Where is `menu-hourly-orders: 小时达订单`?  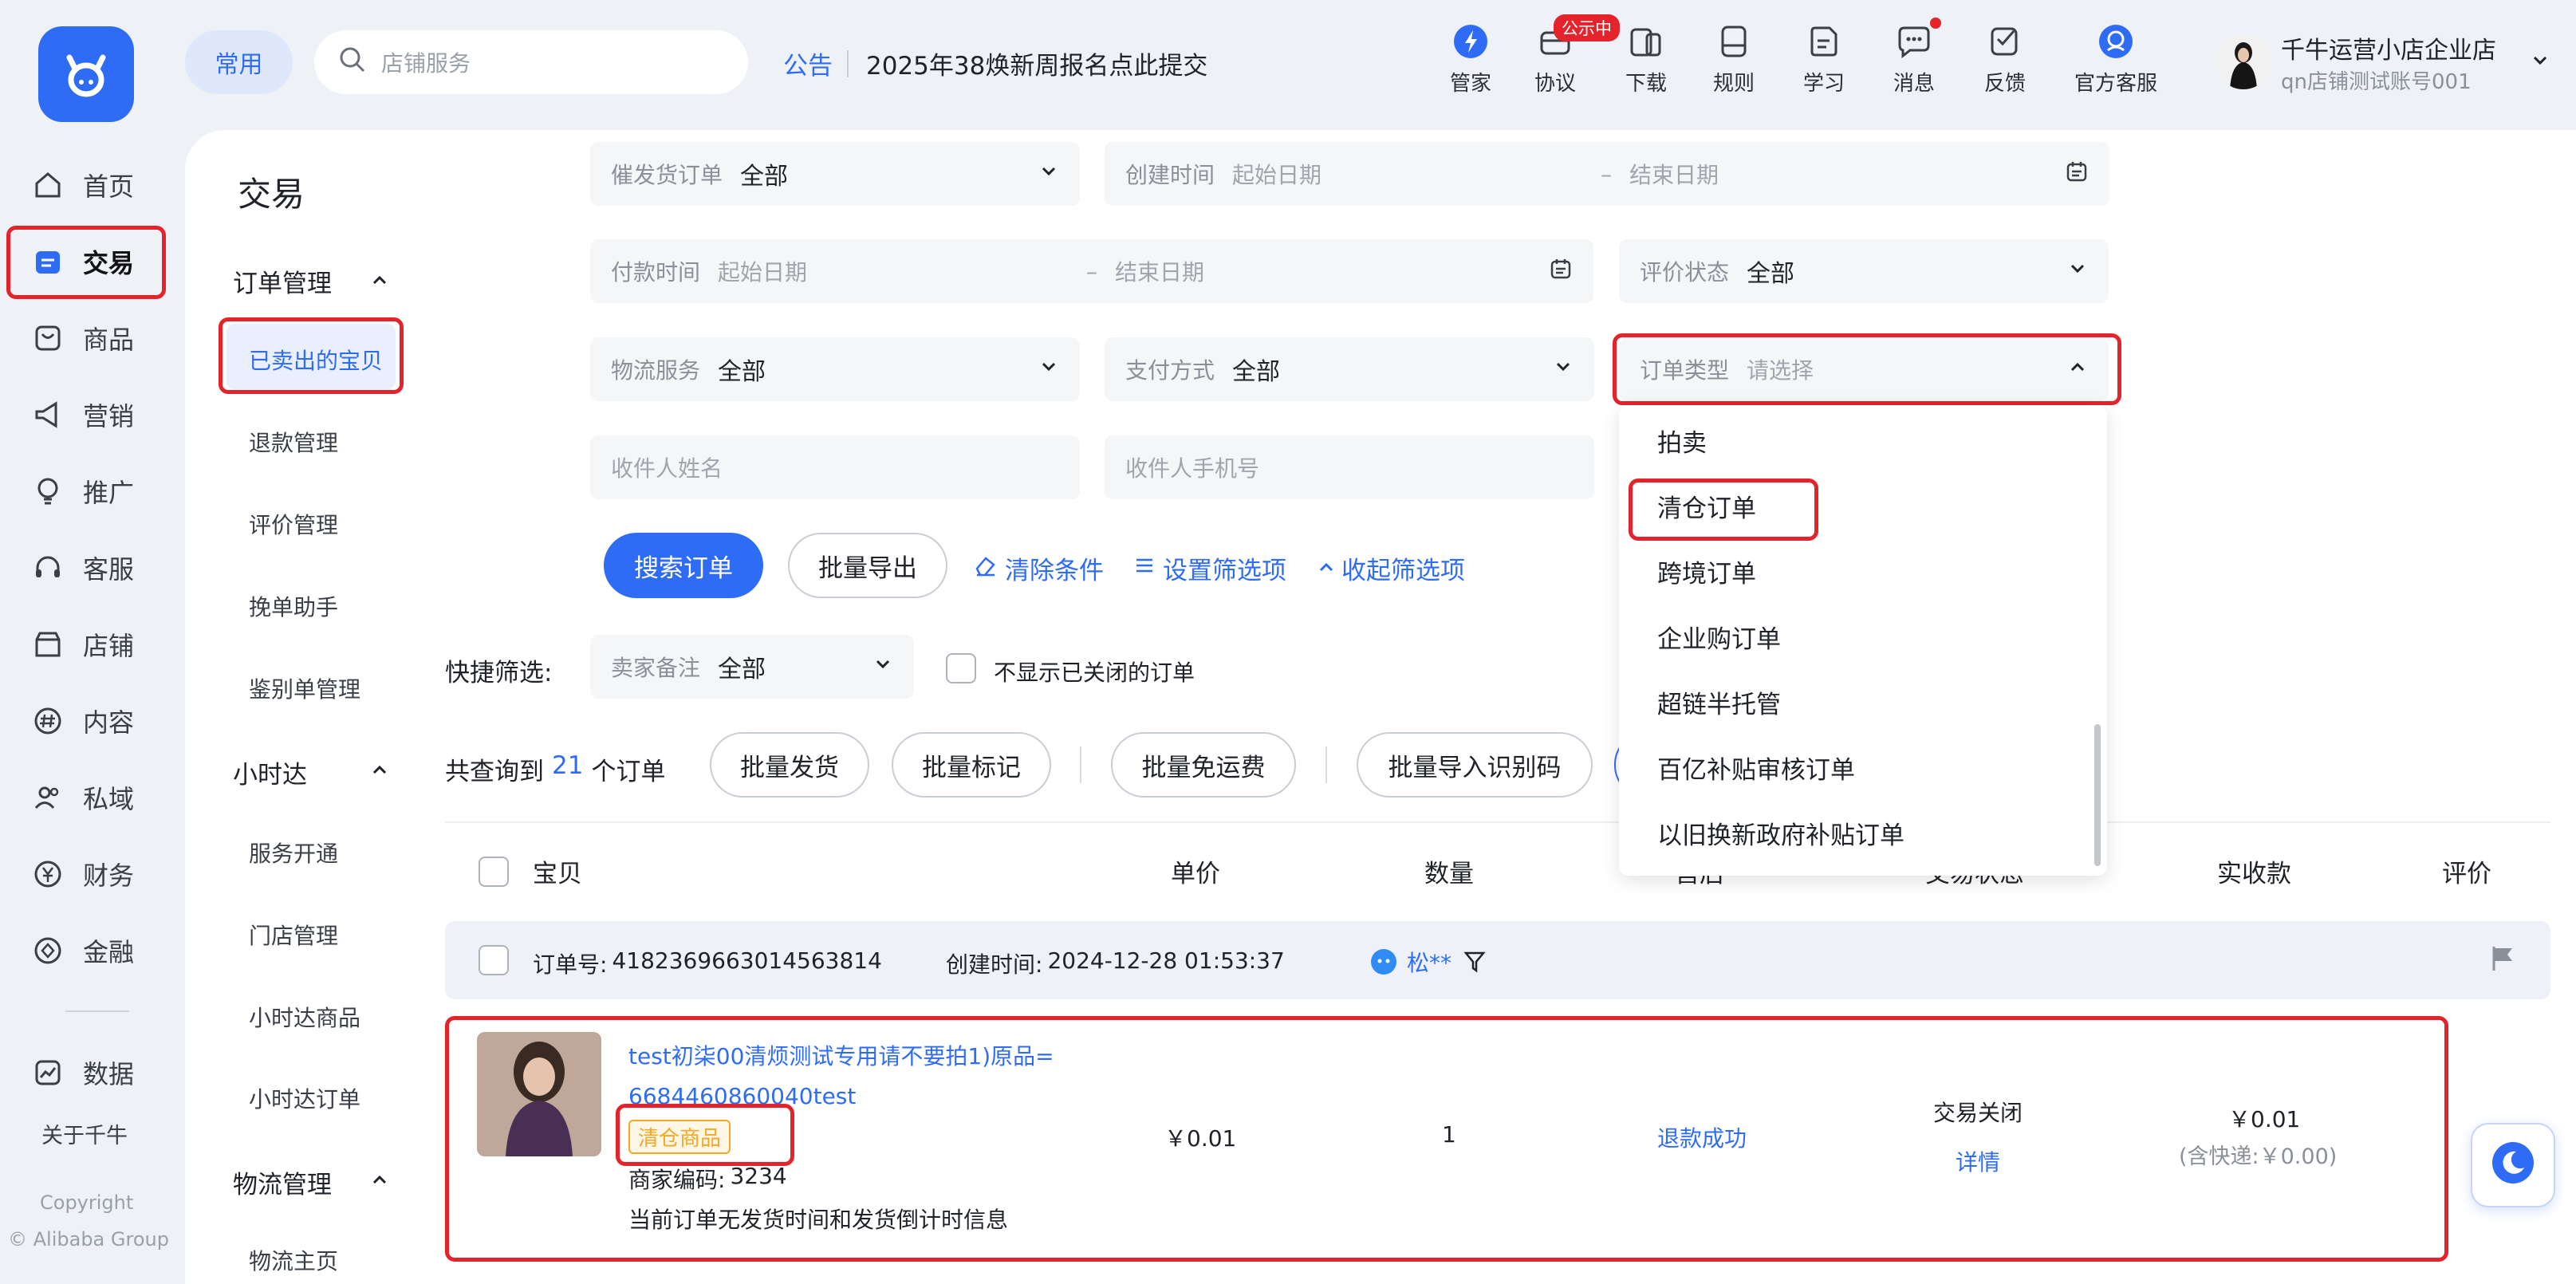 menu-hourly-orders: 小时达订单 is located at coordinates (304, 1098).